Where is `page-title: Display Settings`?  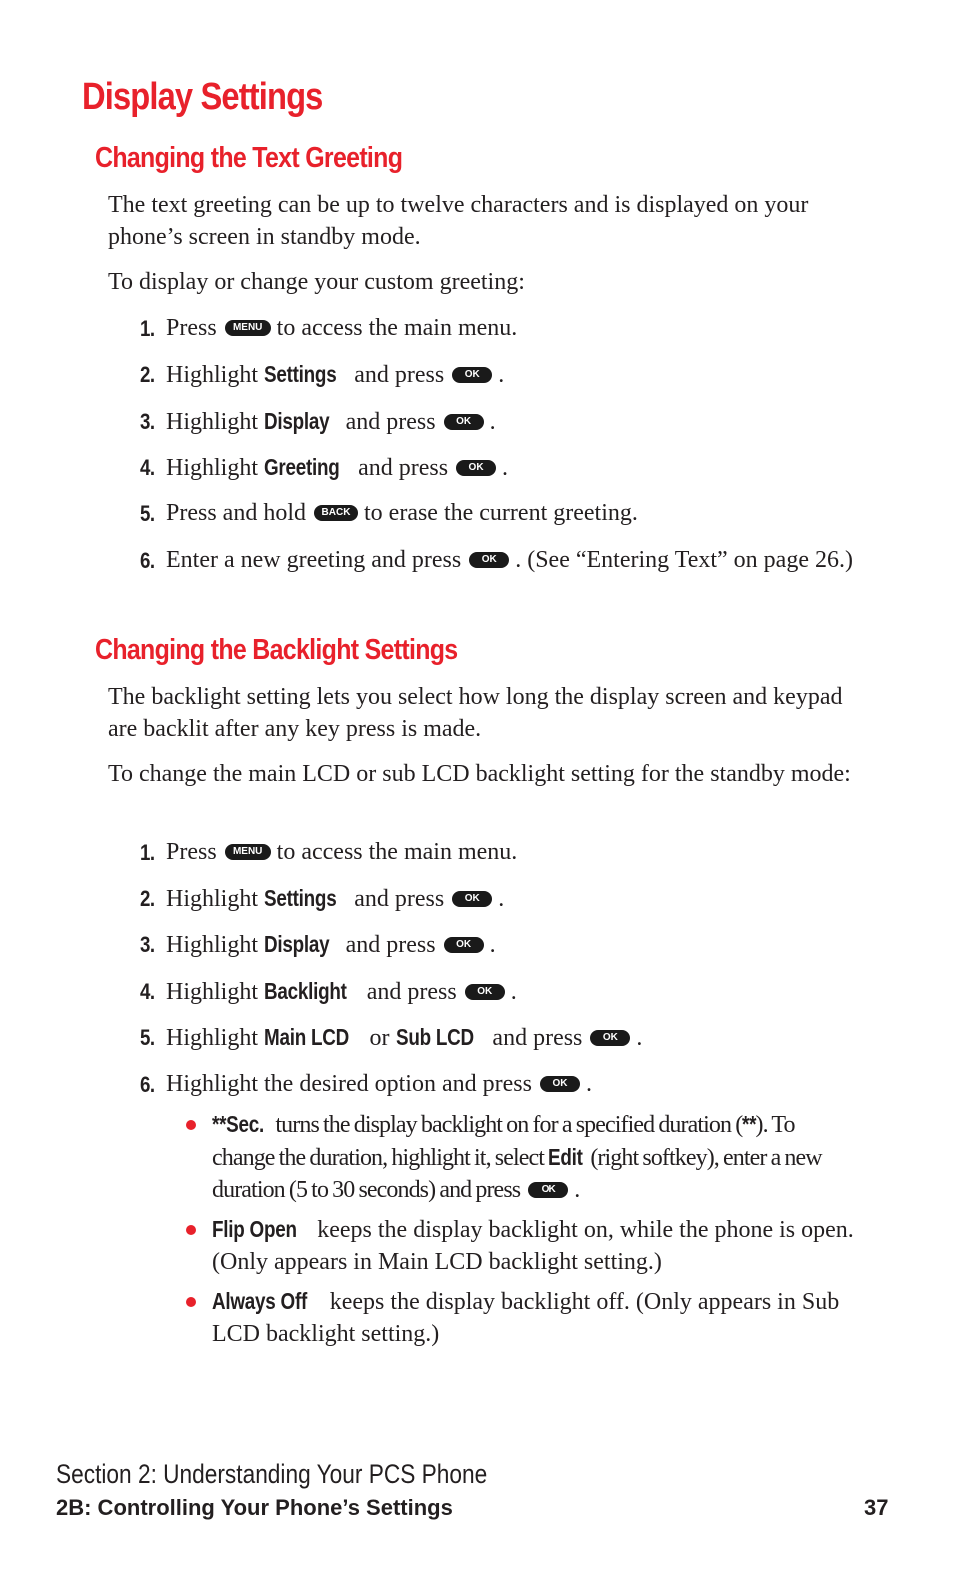
page-title: Display Settings is located at coordinates (202, 97).